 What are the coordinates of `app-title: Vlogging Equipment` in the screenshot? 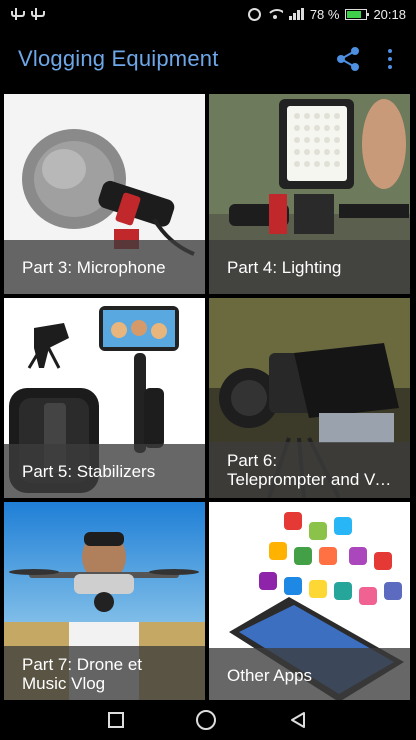 It's located at (118, 58).